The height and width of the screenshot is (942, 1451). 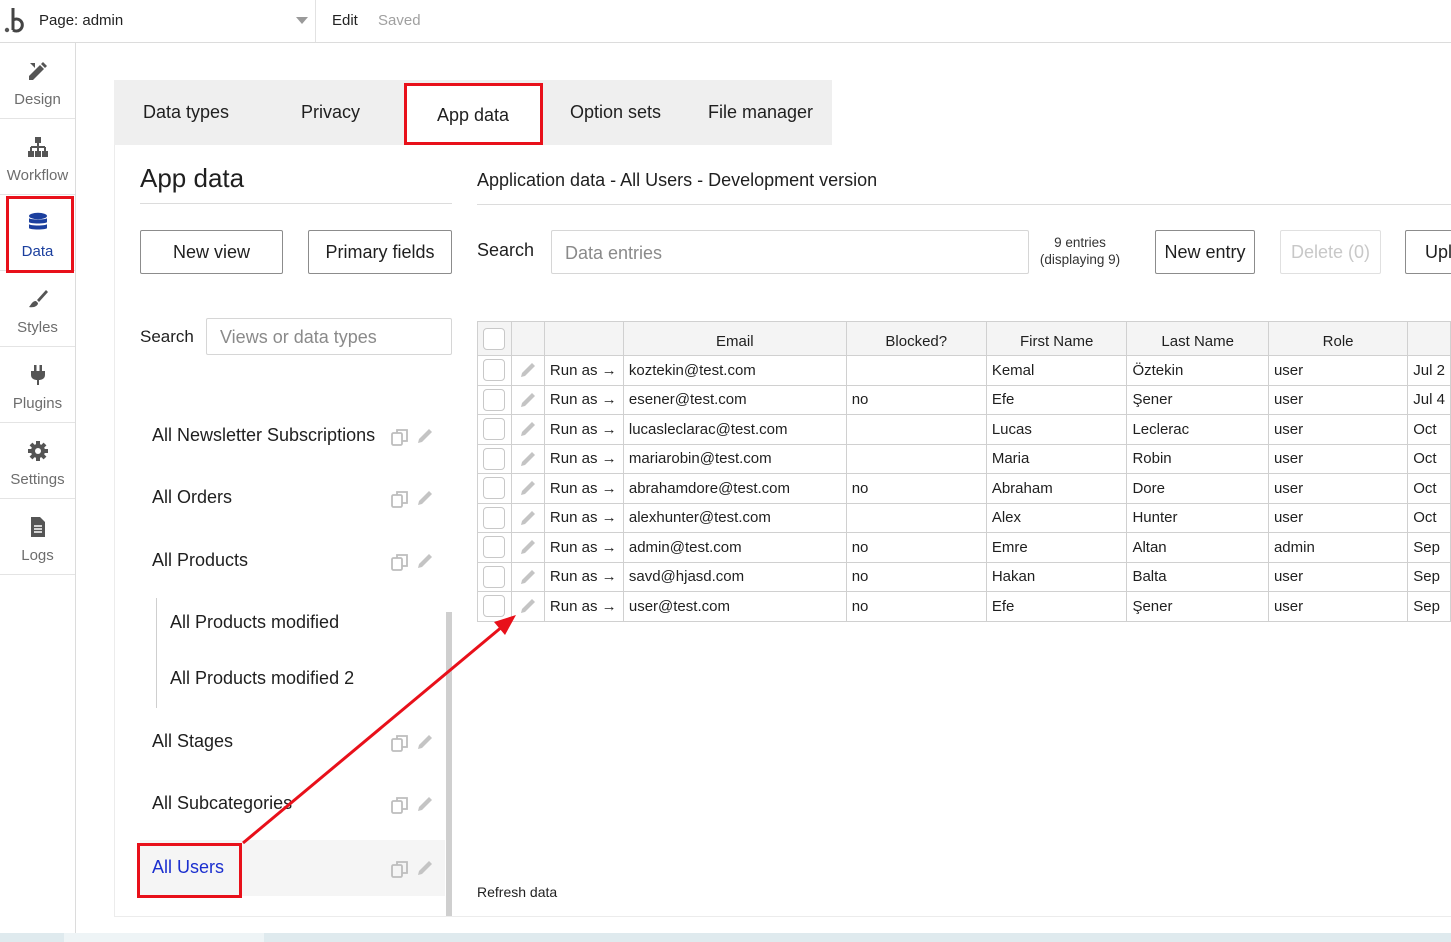 I want to click on sidebar-item-settings: Settings, so click(x=37, y=461).